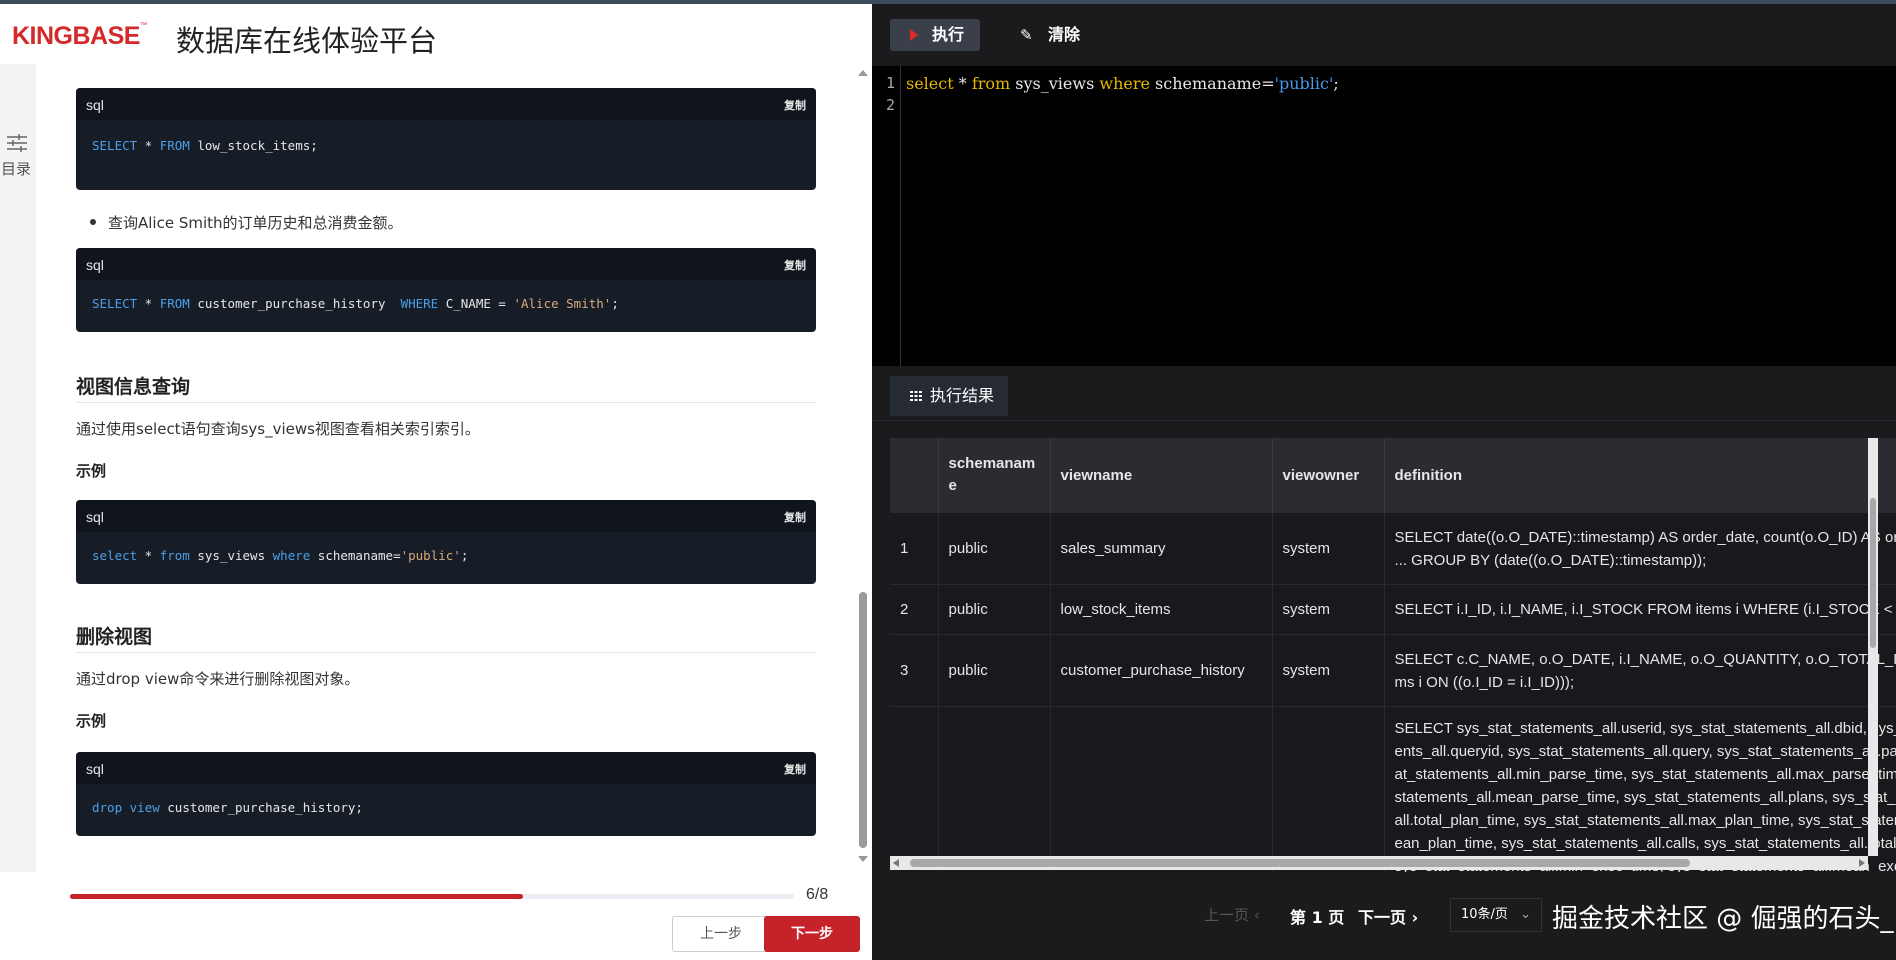 This screenshot has width=1896, height=960. I want to click on tutorial-footer: 6/8 上一步 下一步, so click(436, 916).